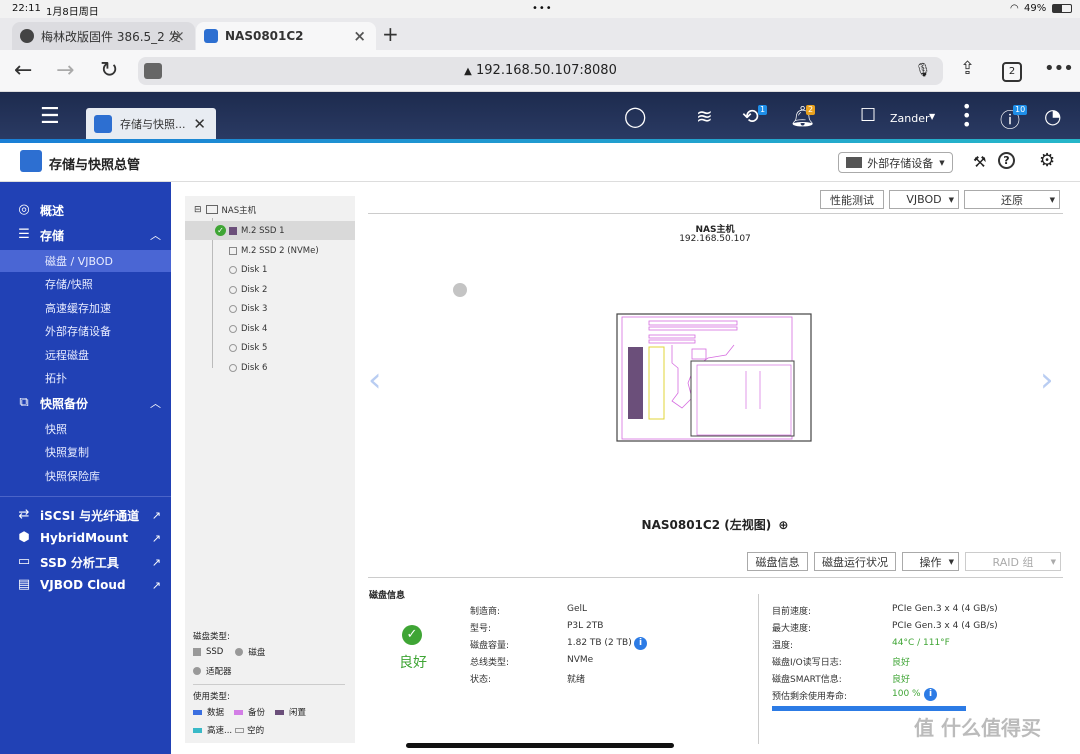  Describe the element at coordinates (198, 210) in the screenshot. I see `collapse-icon: ⊟` at that location.